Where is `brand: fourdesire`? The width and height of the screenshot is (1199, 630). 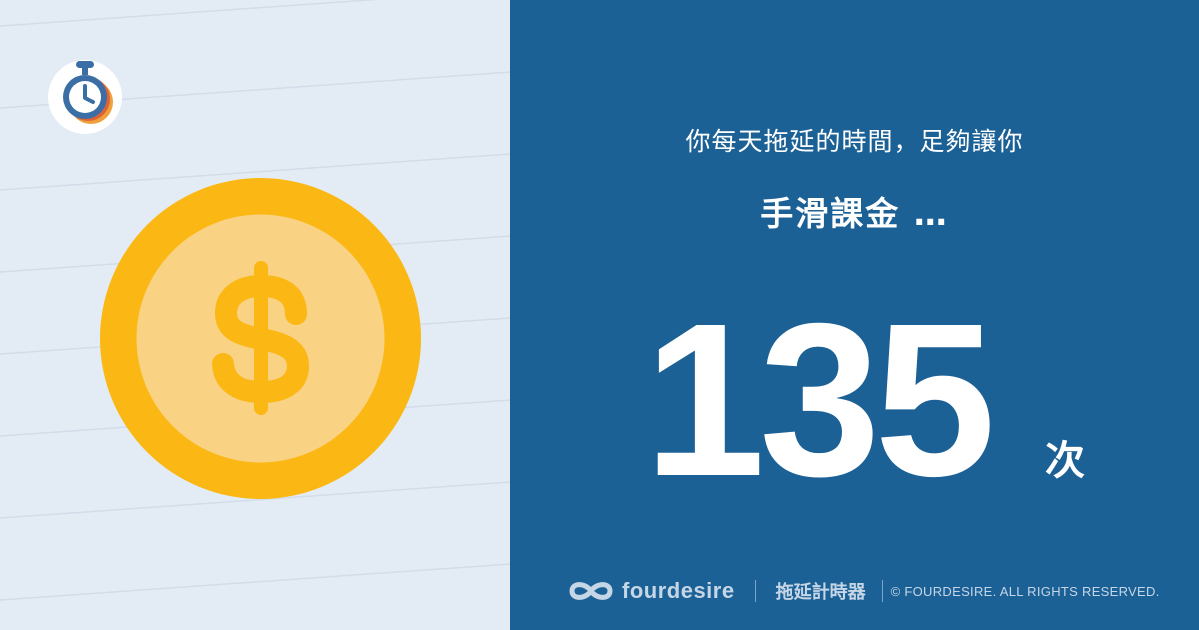
brand: fourdesire is located at coordinates (651, 591).